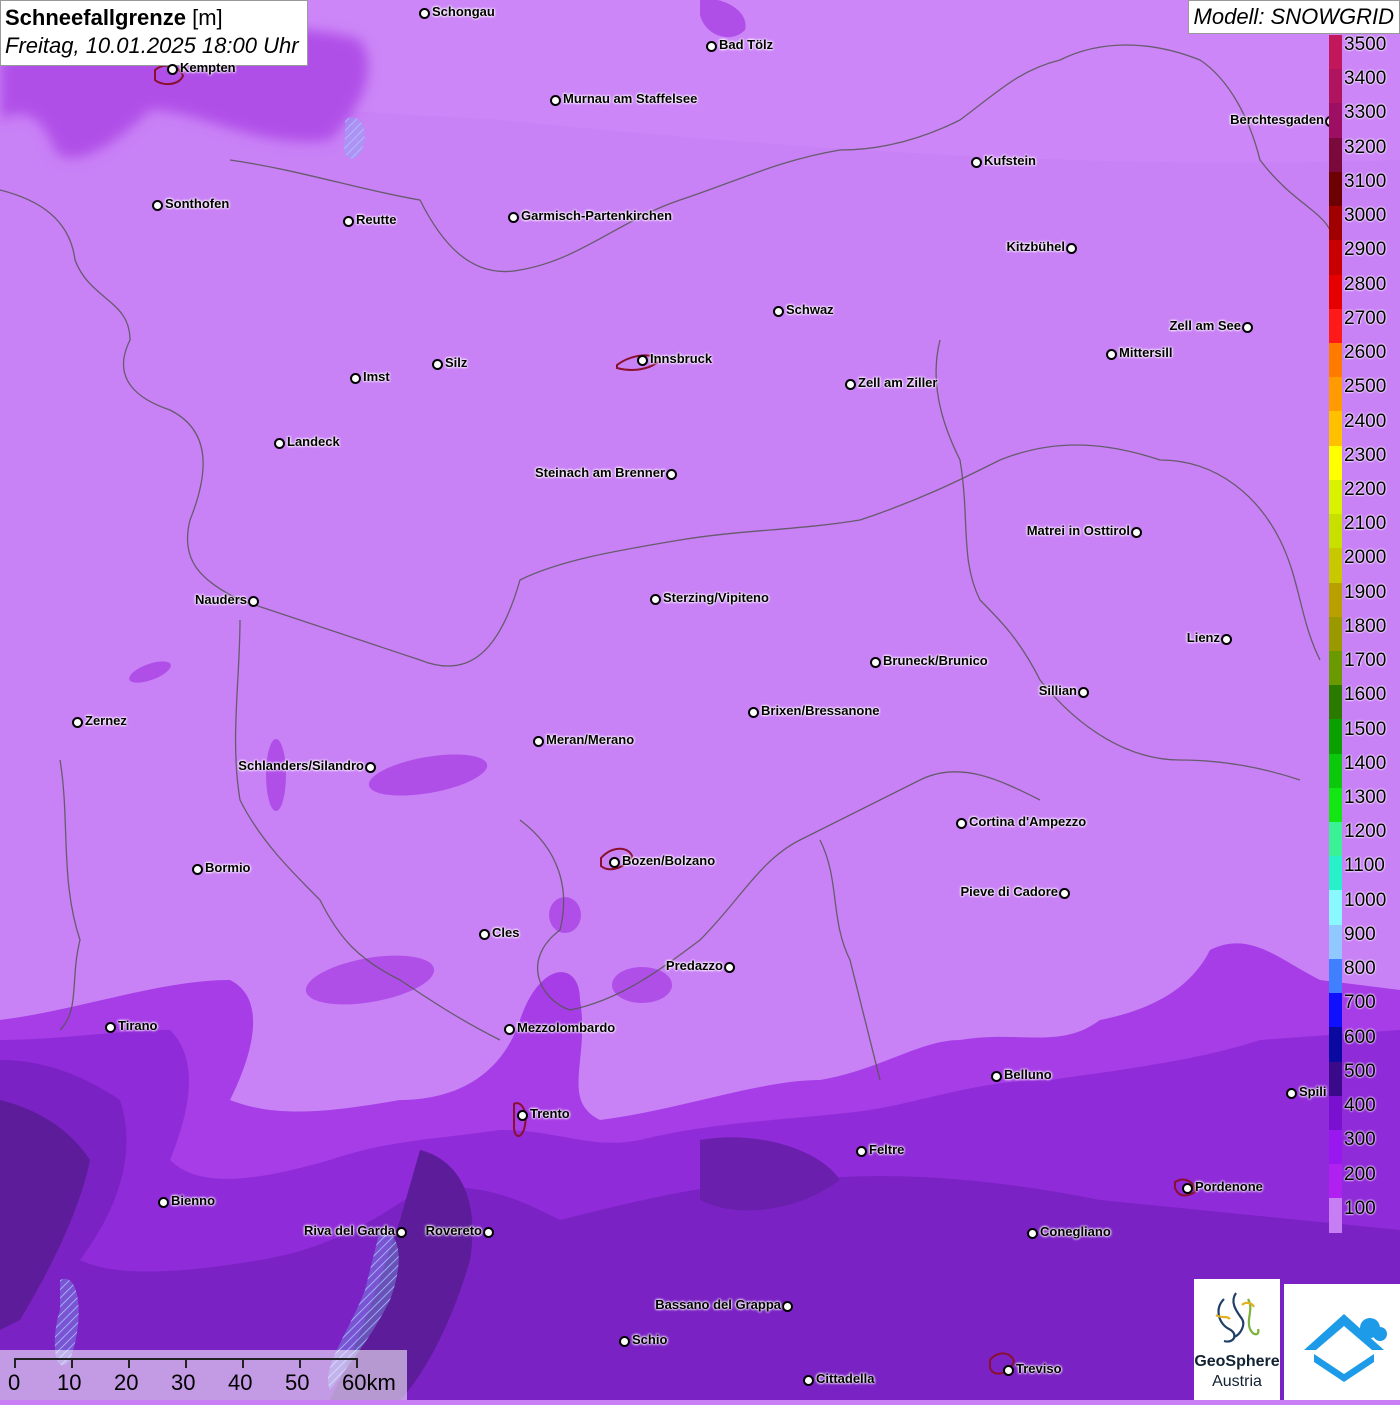  I want to click on legend-label: 500, so click(1360, 1071).